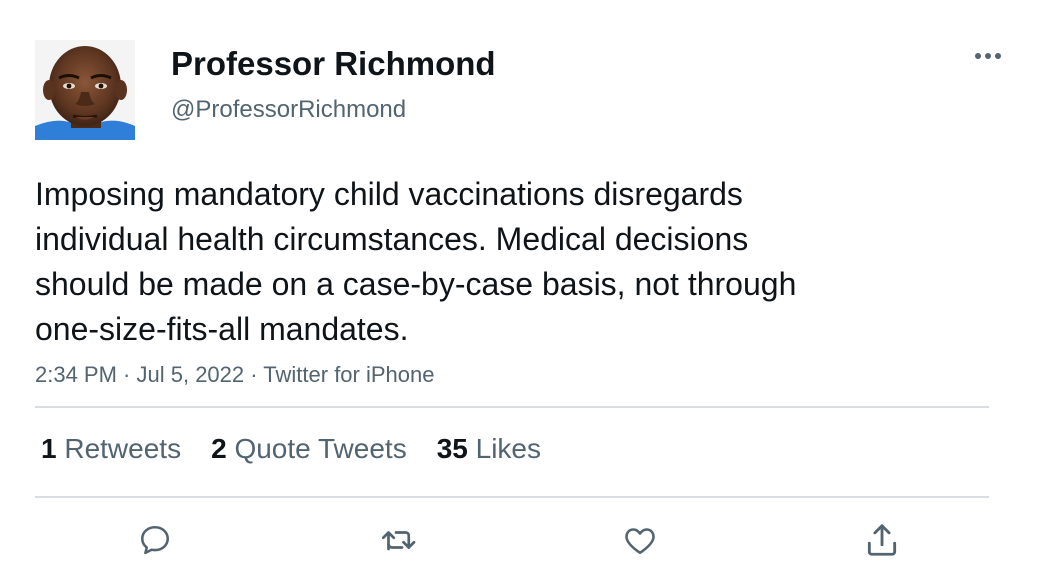 This screenshot has width=1050, height=570. I want to click on retweet-icon, so click(398, 541).